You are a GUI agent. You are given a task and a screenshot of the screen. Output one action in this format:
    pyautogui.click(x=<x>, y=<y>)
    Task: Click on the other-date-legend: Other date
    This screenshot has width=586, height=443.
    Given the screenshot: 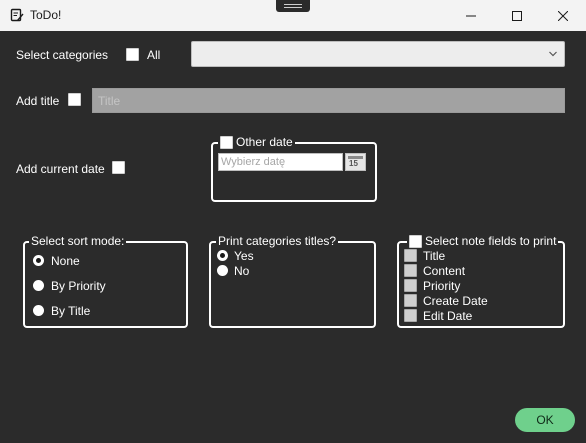 What is the action you would take?
    pyautogui.click(x=264, y=142)
    